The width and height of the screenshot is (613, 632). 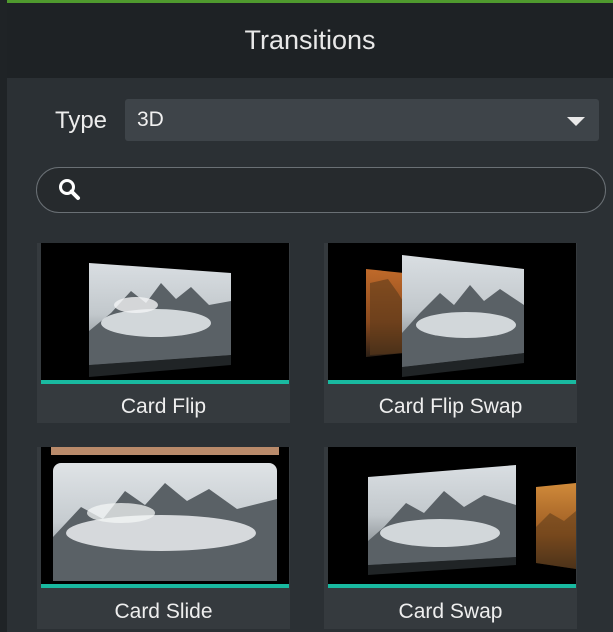 What do you see at coordinates (163, 406) in the screenshot?
I see `tile-label: Card Flip` at bounding box center [163, 406].